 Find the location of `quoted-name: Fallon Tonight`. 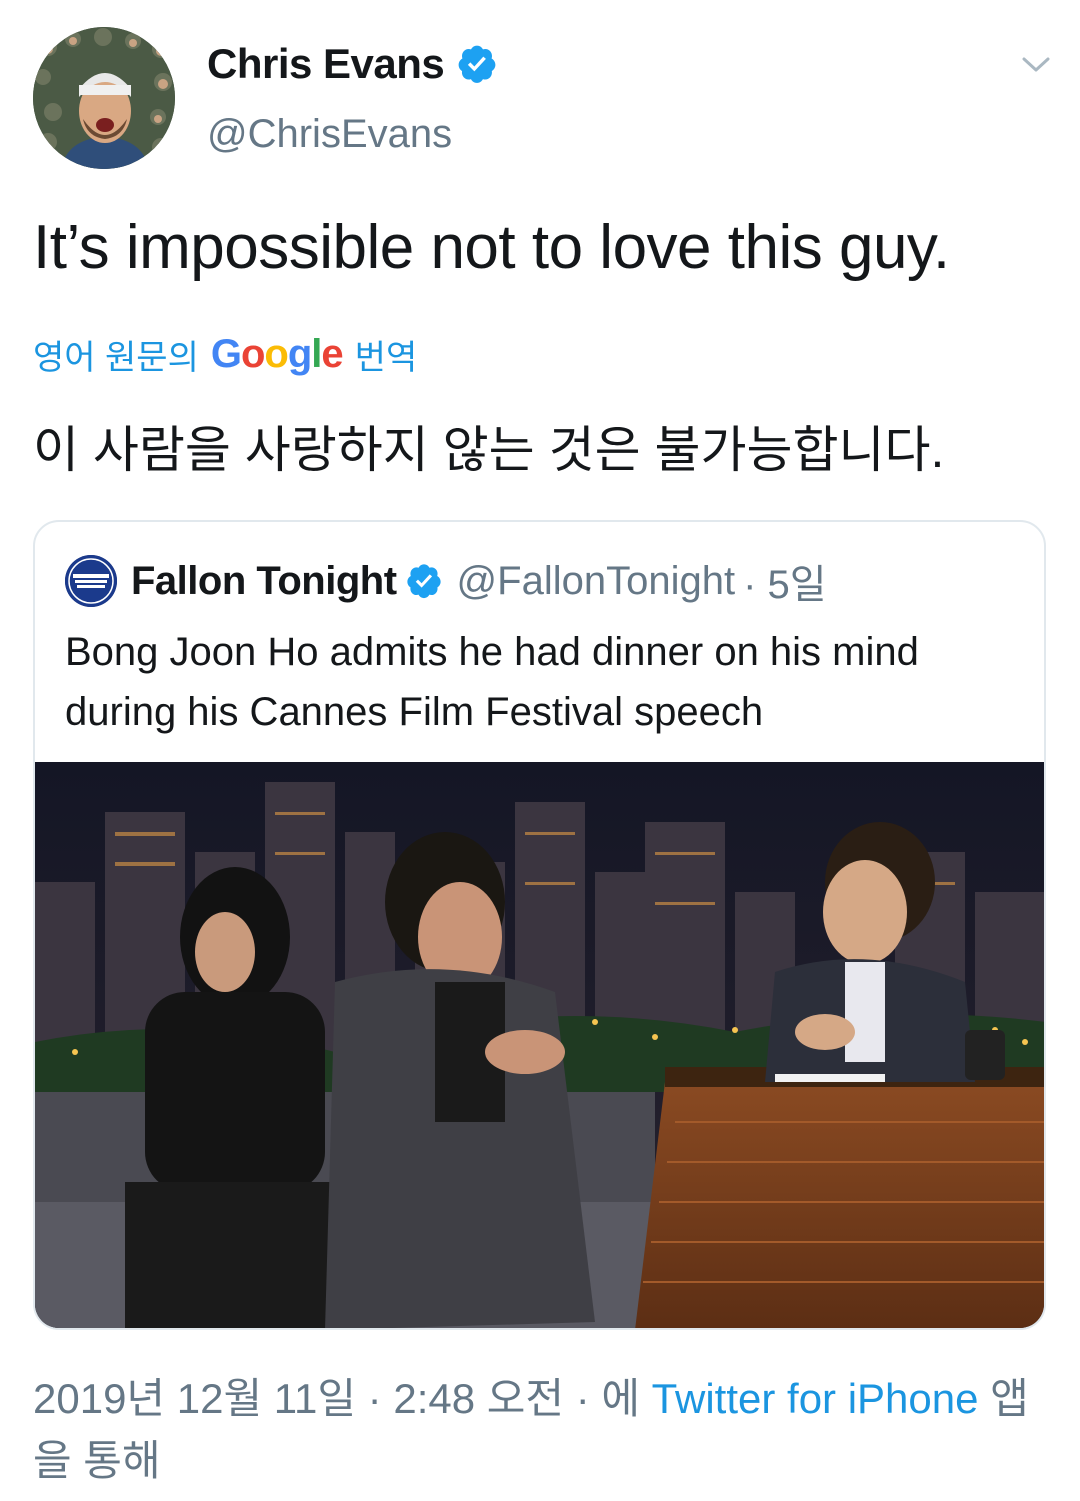

quoted-name: Fallon Tonight is located at coordinates (264, 581).